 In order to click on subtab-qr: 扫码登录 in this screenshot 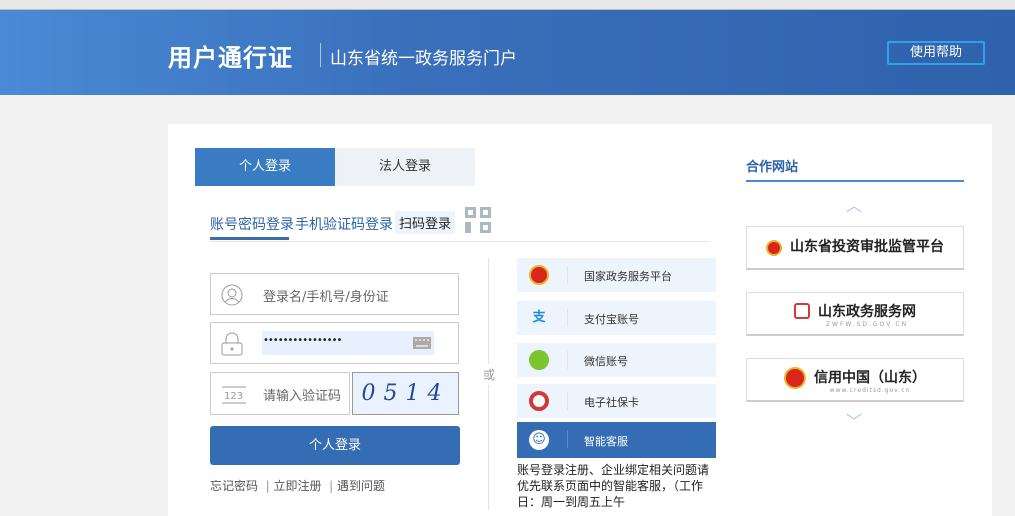, I will do `click(425, 222)`.